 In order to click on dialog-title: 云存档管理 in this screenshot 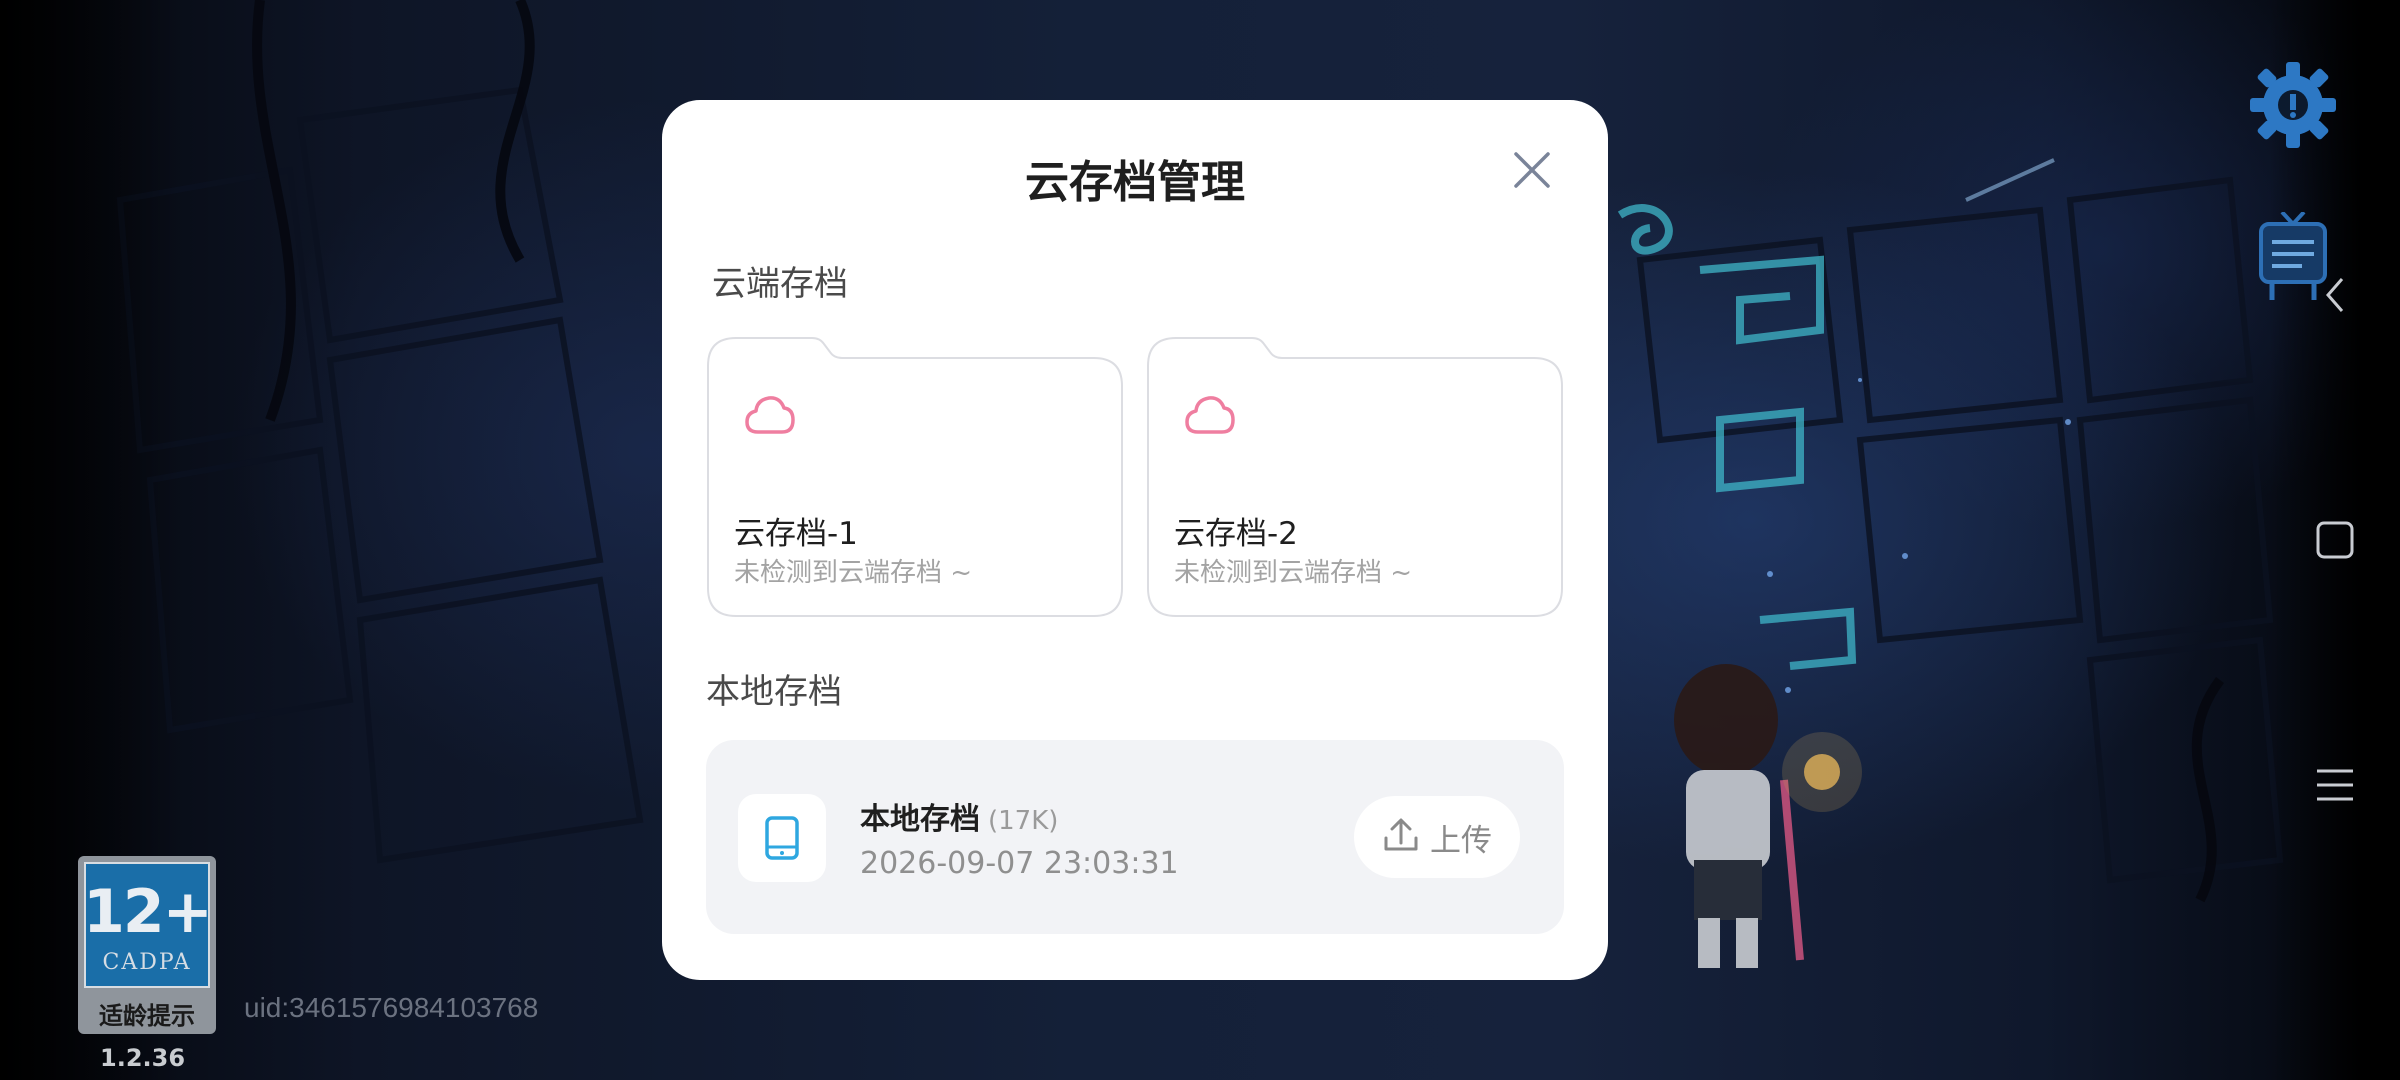, I will do `click(1135, 182)`.